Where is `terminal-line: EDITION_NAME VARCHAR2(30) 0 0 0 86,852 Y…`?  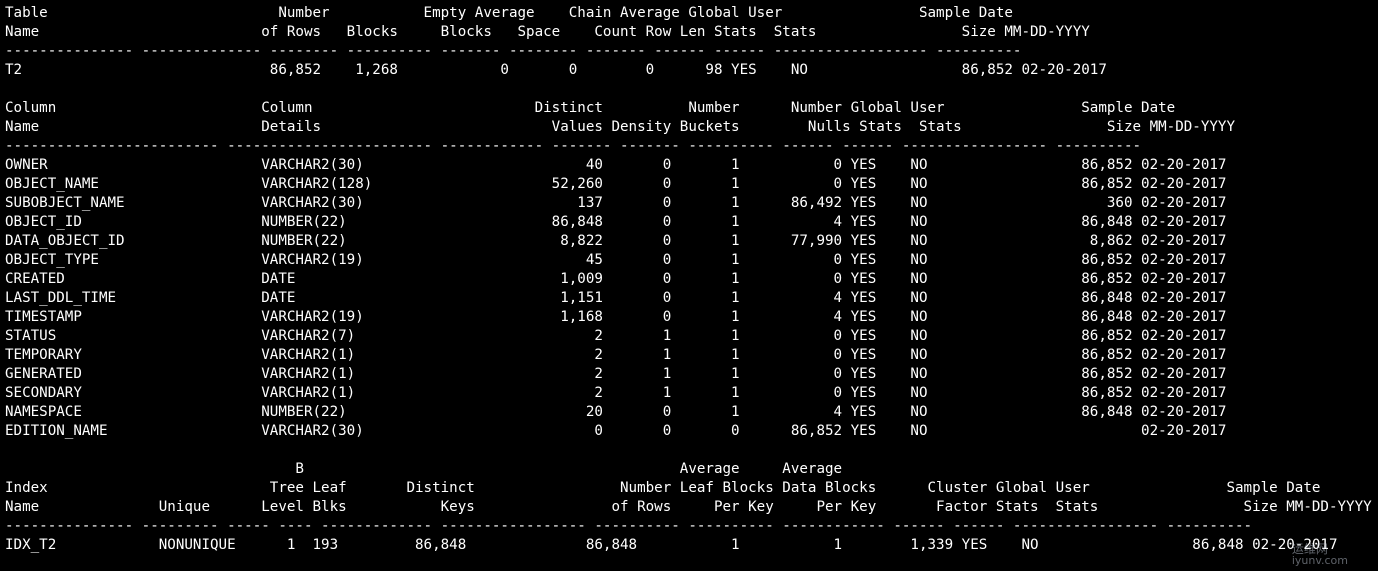
terminal-line: EDITION_NAME VARCHAR2(30) 0 0 0 86,852 Y… is located at coordinates (616, 431).